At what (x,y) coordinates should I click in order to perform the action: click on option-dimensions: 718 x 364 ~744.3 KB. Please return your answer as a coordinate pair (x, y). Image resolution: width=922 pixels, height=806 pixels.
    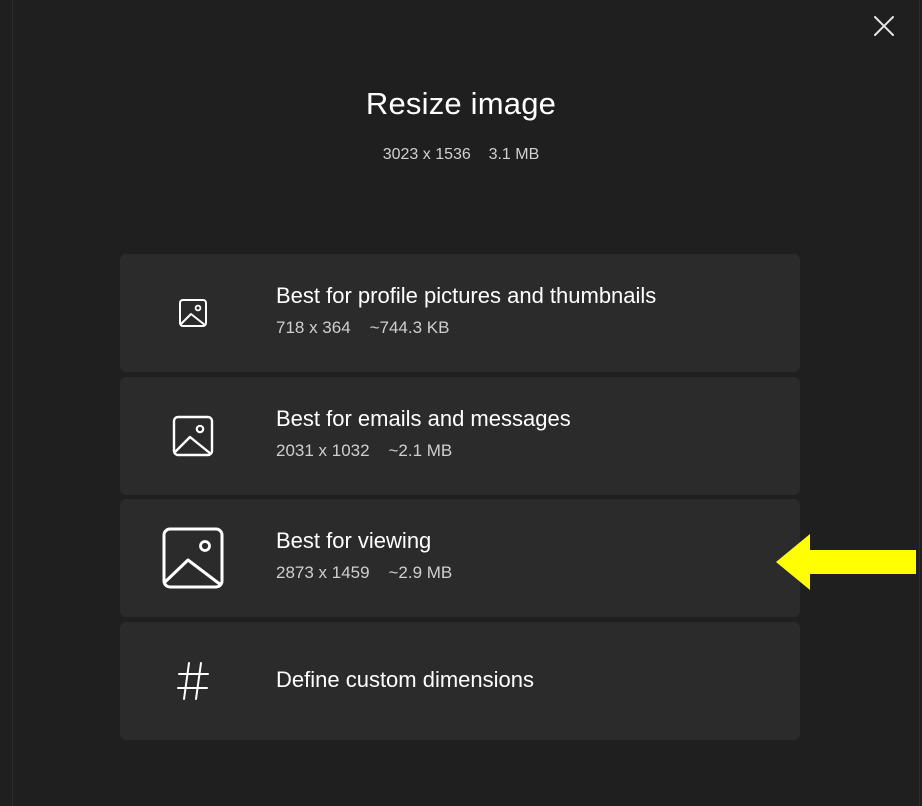
    Looking at the image, I should click on (363, 327).